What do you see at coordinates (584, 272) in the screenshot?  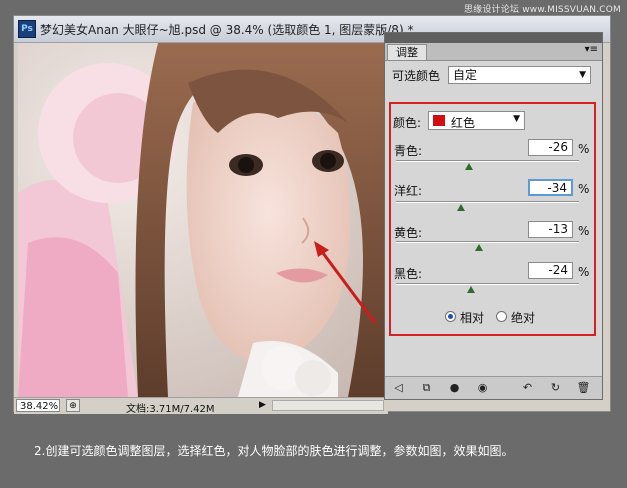 I see `black-percent: %` at bounding box center [584, 272].